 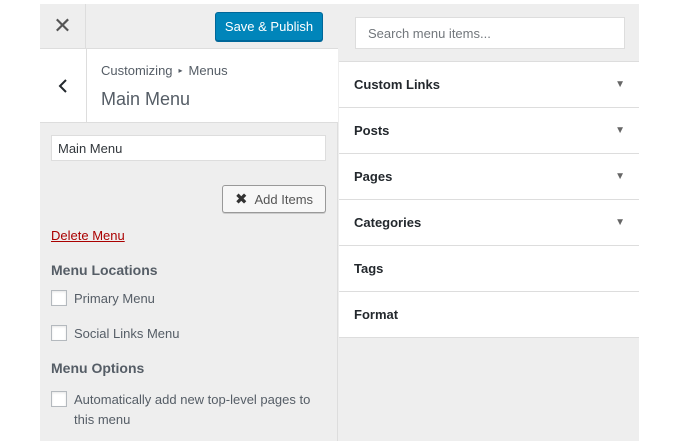 I want to click on location-social-row: Social Links Menu, so click(x=115, y=334).